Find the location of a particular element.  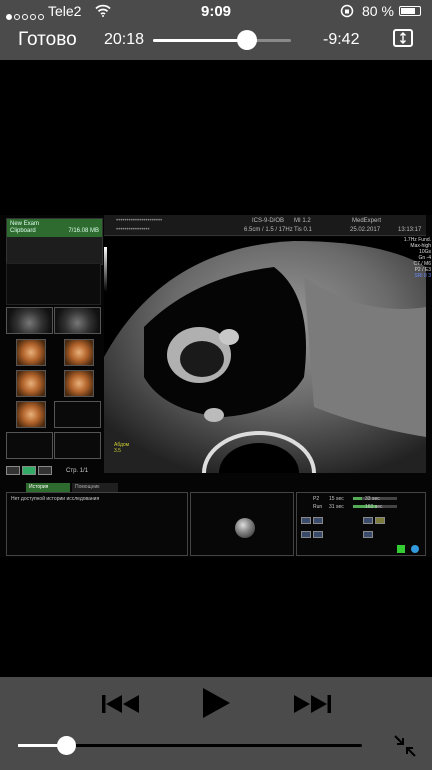

clipboard-size: 7/16.08 MB is located at coordinates (83, 231).